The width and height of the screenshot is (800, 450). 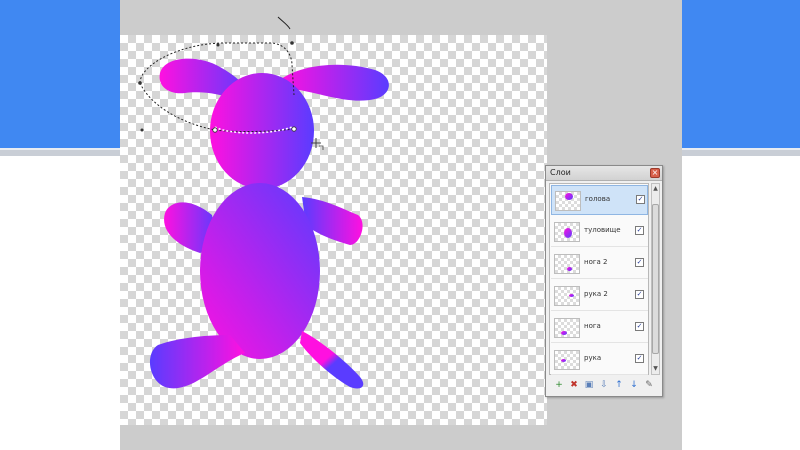 I want to click on scroll-down-icon: ▼, so click(x=655, y=369).